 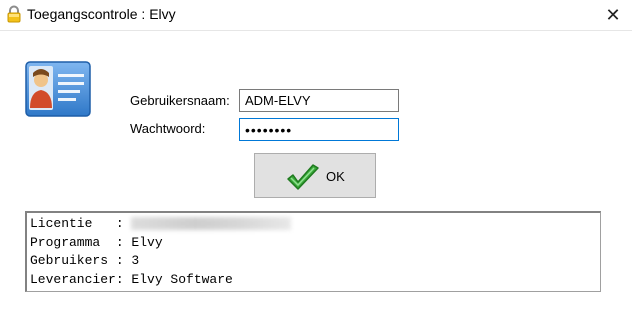 What do you see at coordinates (315, 224) in the screenshot?
I see `license-line: Licentie :` at bounding box center [315, 224].